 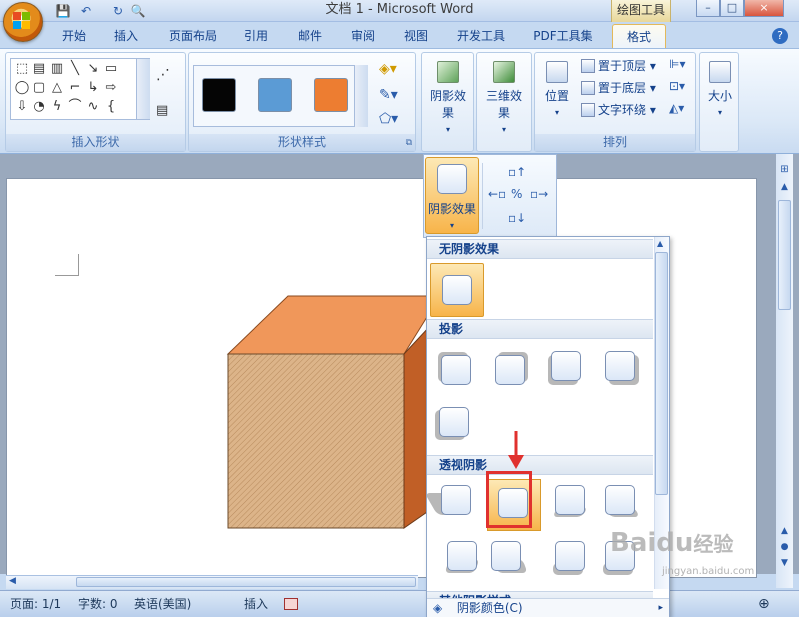 I want to click on vertical-scroll-thumb, so click(x=784, y=255).